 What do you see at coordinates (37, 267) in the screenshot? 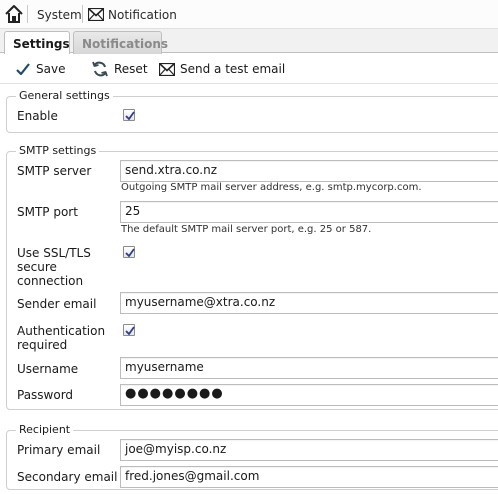
I see `ssl-label-line2: secure` at bounding box center [37, 267].